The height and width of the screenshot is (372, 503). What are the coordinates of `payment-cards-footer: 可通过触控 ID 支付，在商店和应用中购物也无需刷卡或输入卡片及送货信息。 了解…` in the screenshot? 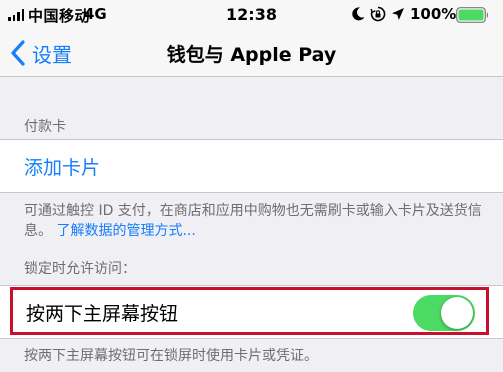 It's located at (254, 221).